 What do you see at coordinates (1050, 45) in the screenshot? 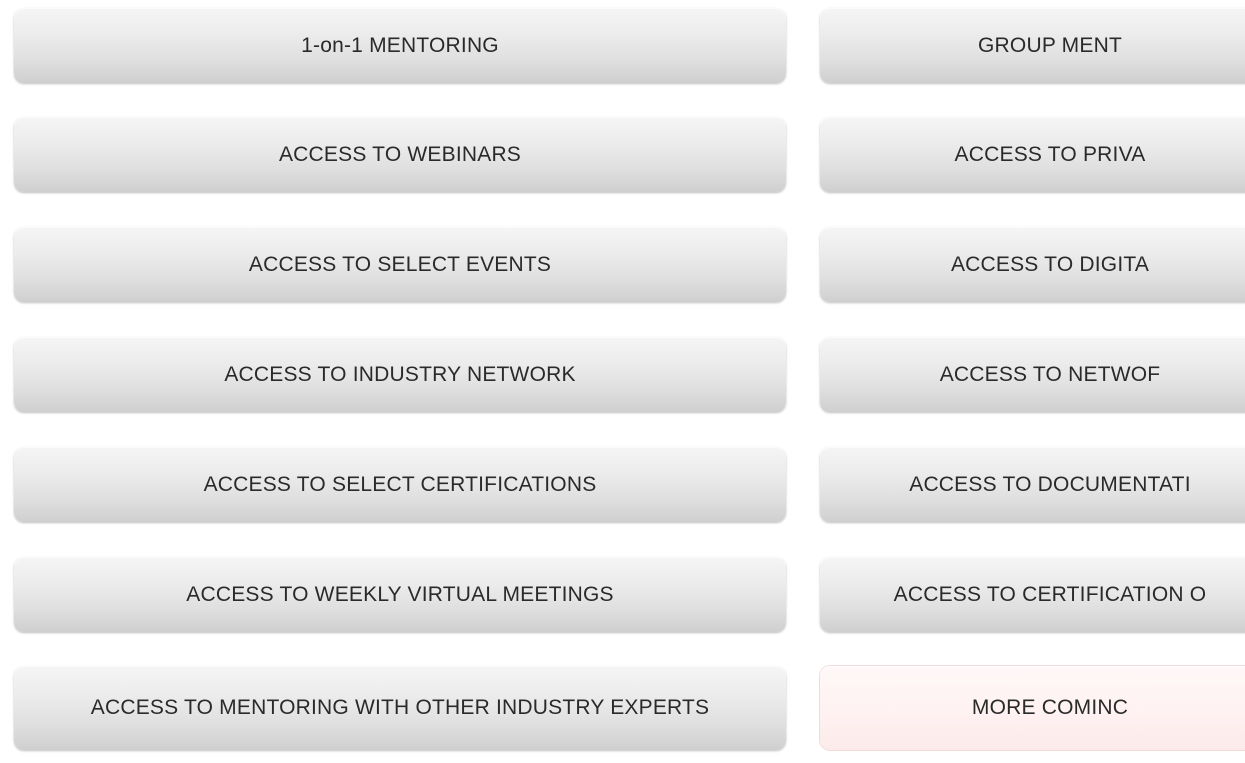
I see `benefit-label: GROUP MENT` at bounding box center [1050, 45].